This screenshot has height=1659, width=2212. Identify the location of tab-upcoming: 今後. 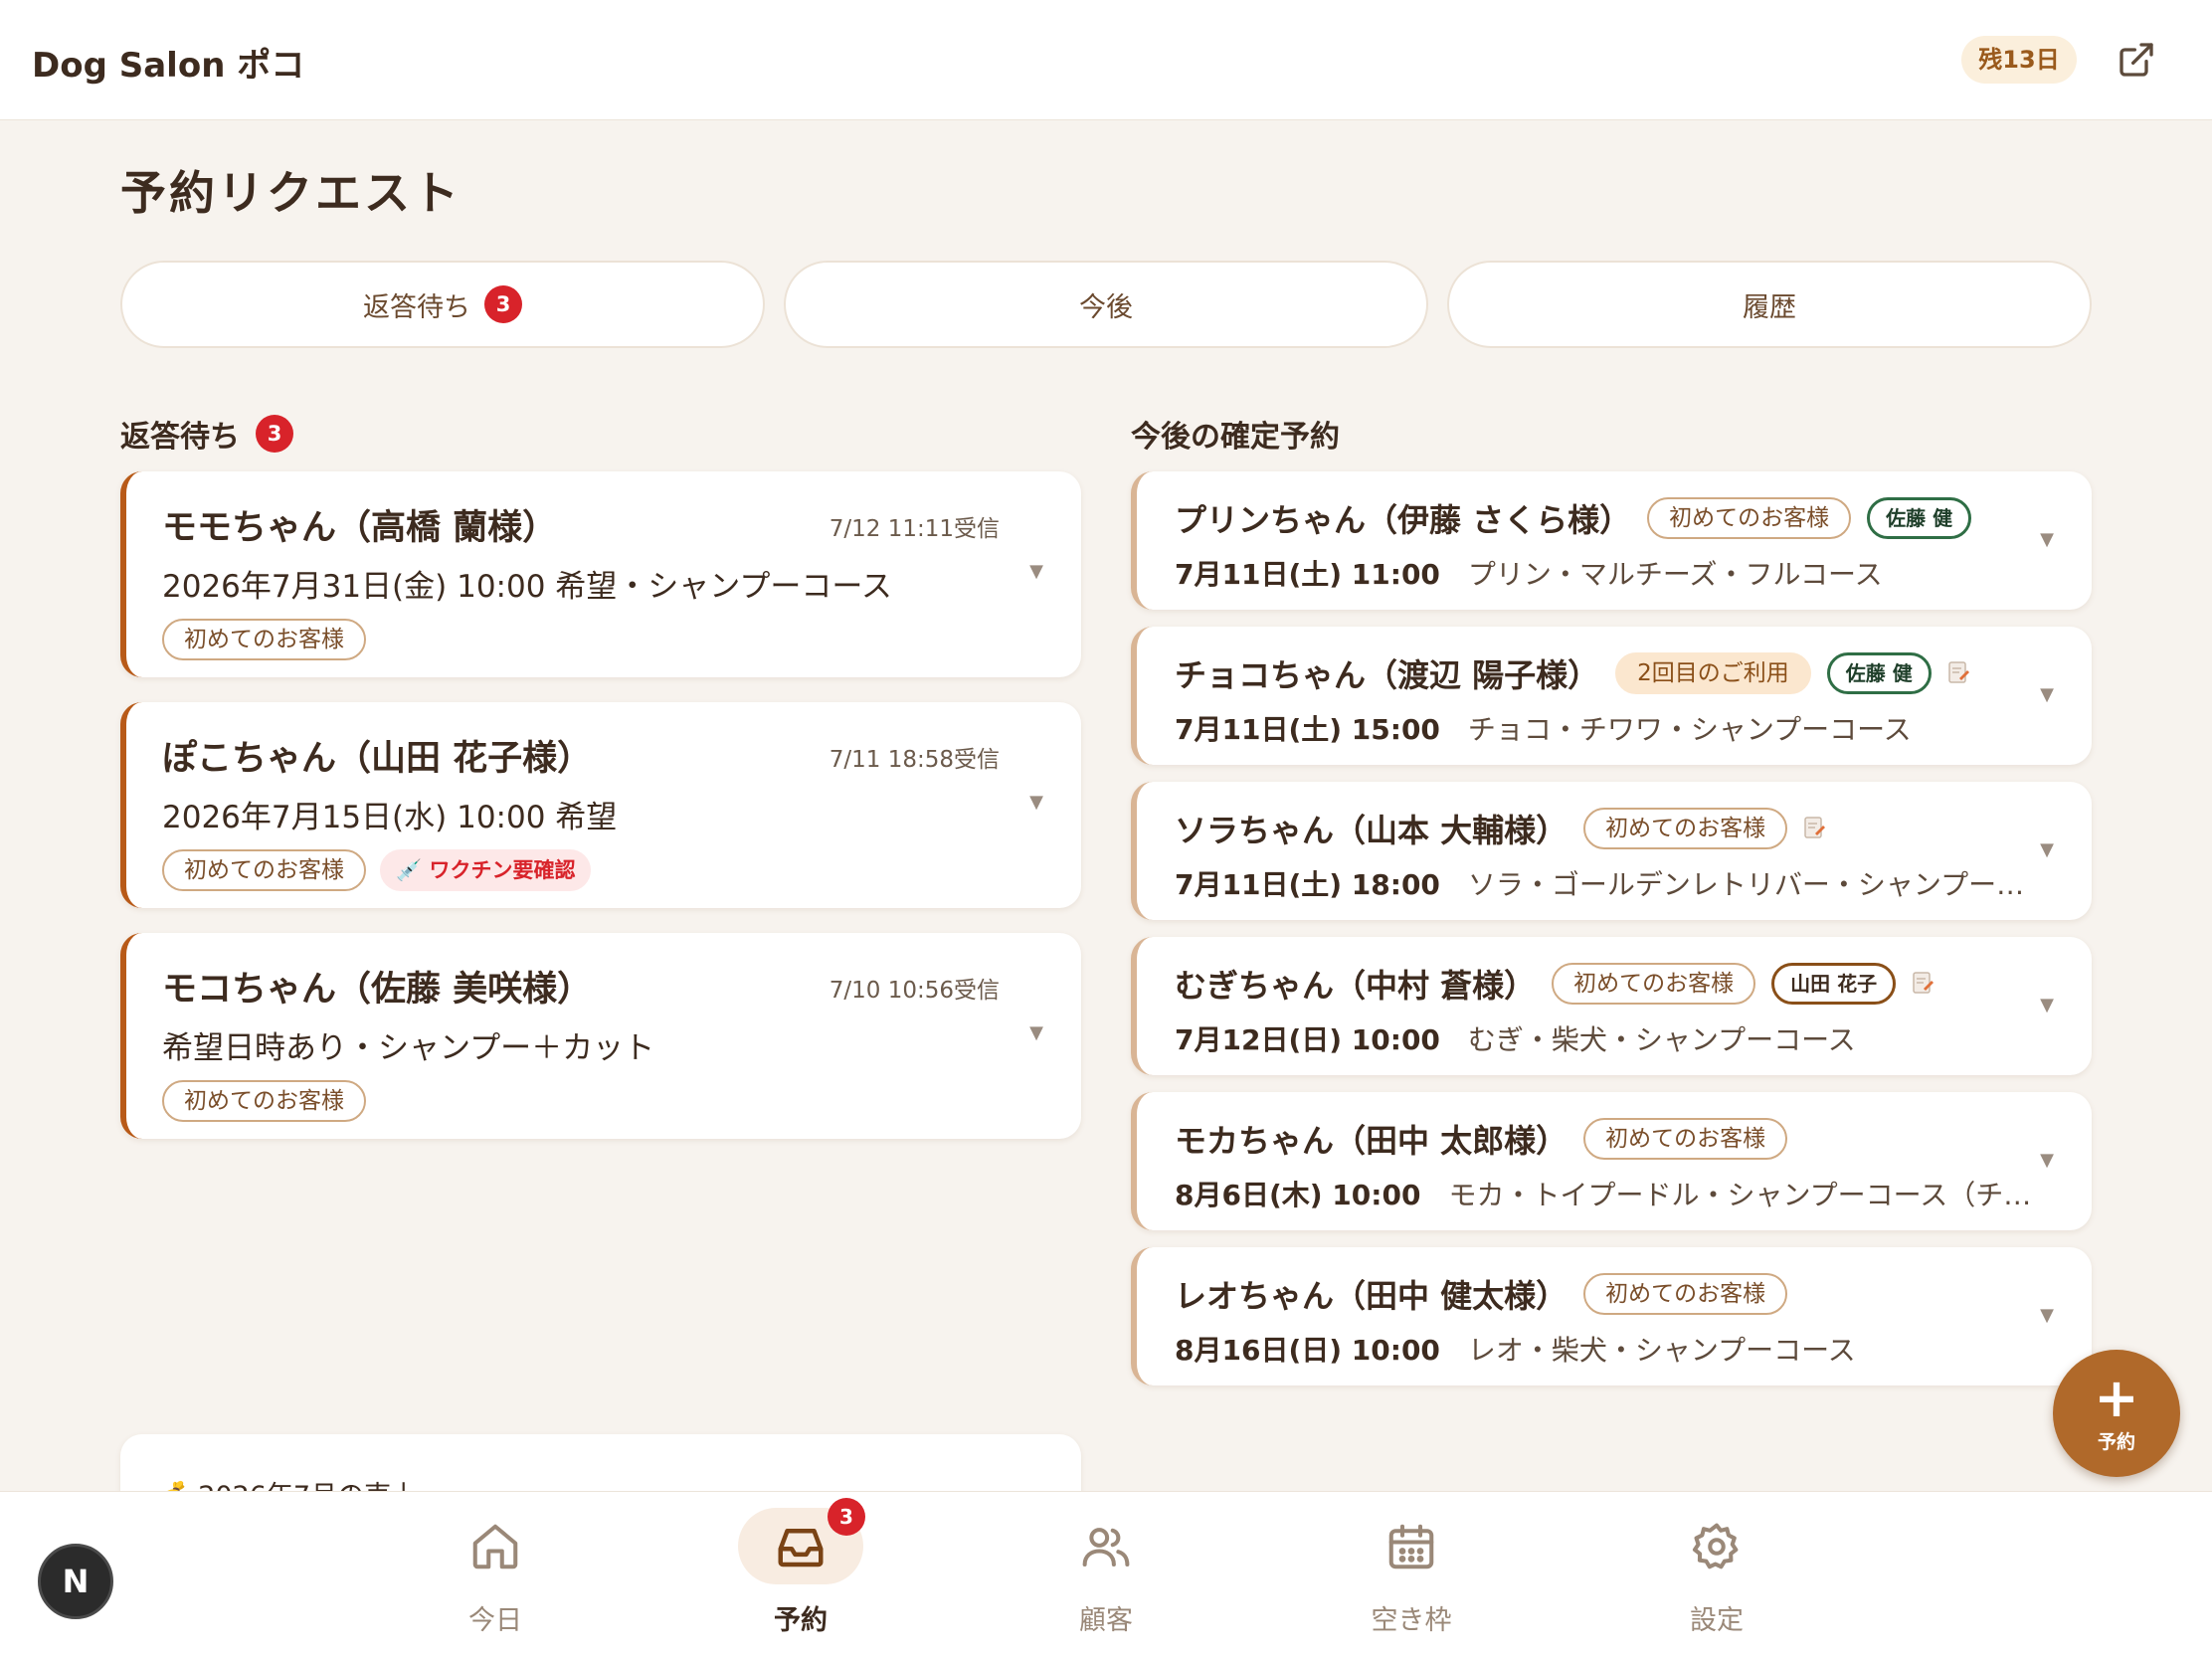
(1106, 304).